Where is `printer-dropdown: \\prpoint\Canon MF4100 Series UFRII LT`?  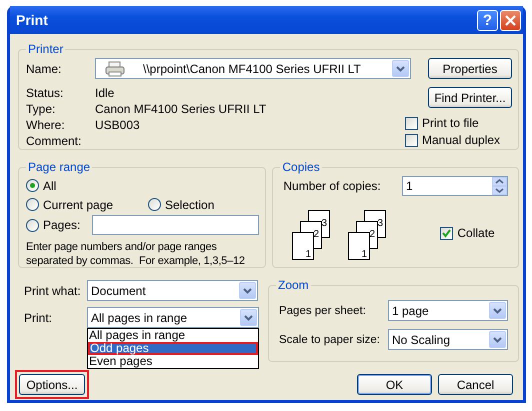
printer-dropdown: \\prpoint\Canon MF4100 Series UFRII LT is located at coordinates (253, 68).